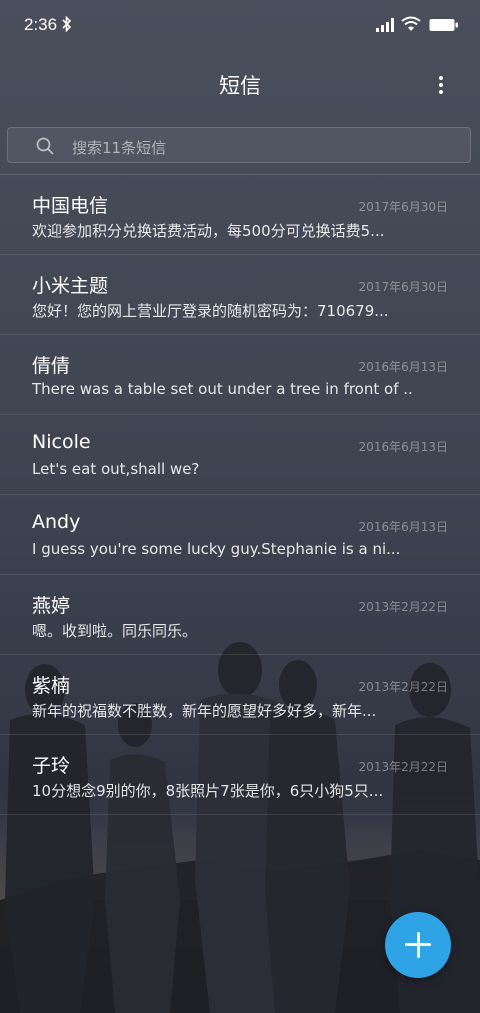  Describe the element at coordinates (411, 23) in the screenshot. I see `wifi-icon` at that location.